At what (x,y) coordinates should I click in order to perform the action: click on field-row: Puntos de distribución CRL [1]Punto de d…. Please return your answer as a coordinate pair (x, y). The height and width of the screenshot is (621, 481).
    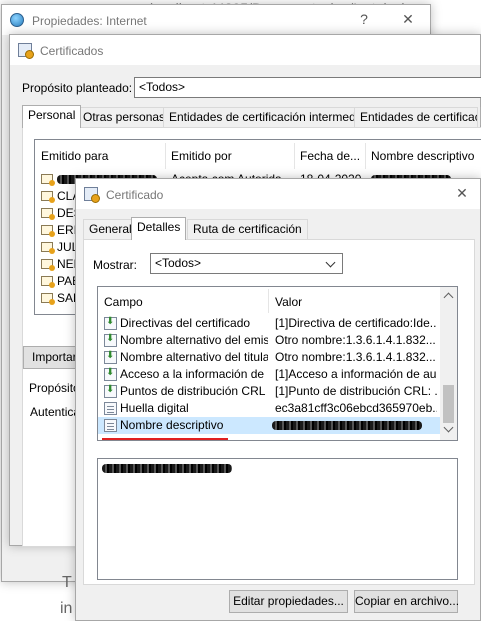
    Looking at the image, I should click on (269, 391).